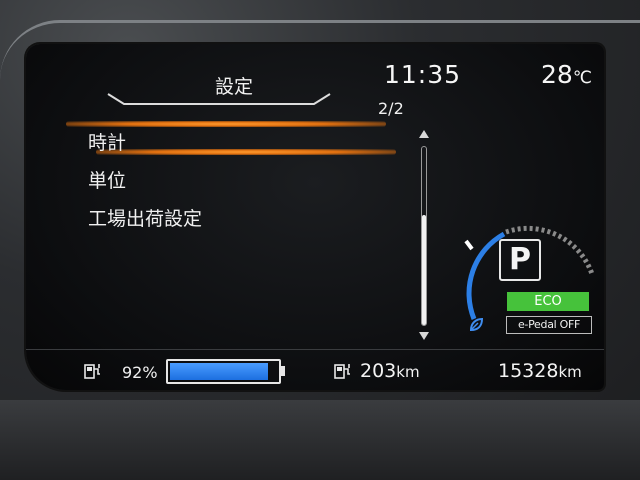 The width and height of the screenshot is (640, 480). Describe the element at coordinates (476, 324) in the screenshot. I see `eco-leaf-icon` at that location.